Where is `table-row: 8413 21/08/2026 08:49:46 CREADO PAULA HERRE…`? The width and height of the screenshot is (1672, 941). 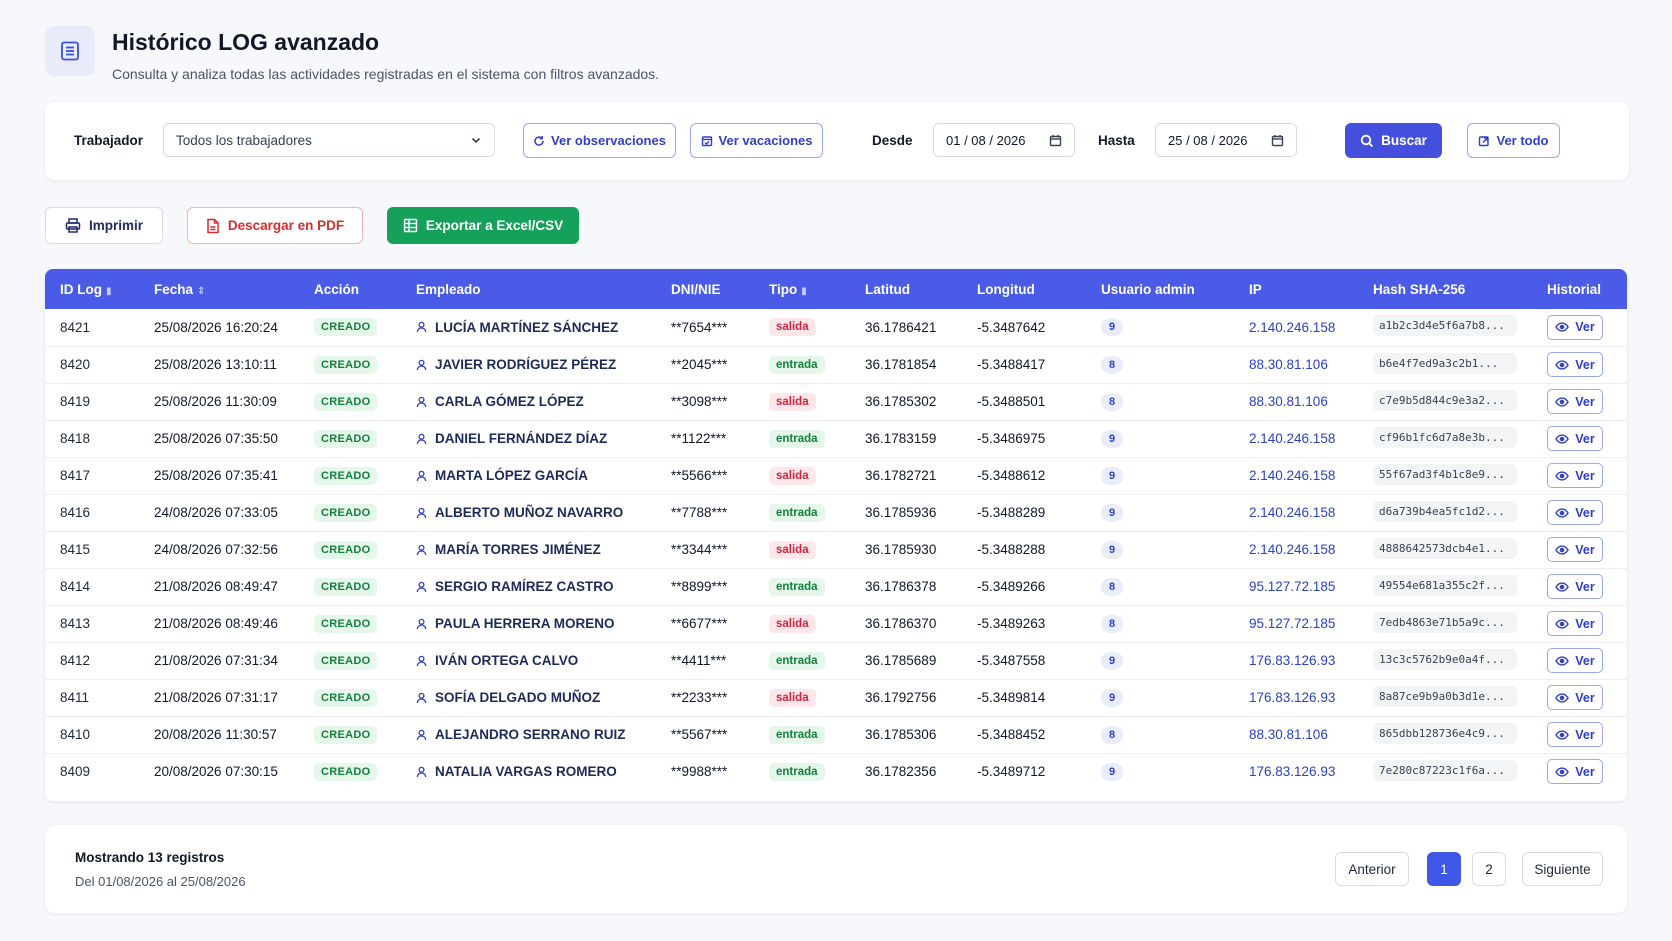
table-row: 8413 21/08/2026 08:49:46 CREADO PAULA HERRE… is located at coordinates (836, 623).